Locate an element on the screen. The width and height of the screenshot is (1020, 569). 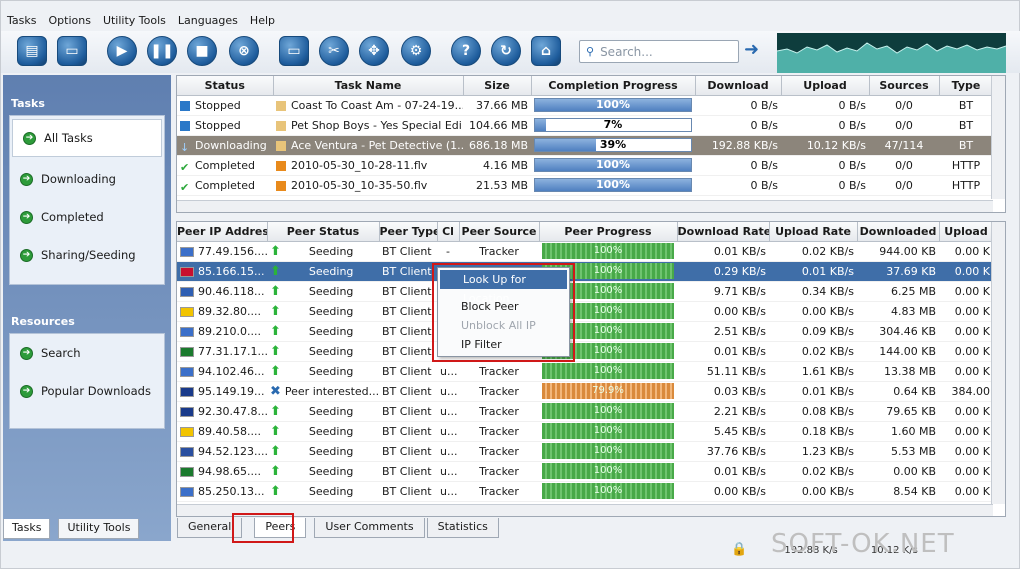
sidebar-item-all-tasks: ➔ All Tasks is located at coordinates (87, 138).